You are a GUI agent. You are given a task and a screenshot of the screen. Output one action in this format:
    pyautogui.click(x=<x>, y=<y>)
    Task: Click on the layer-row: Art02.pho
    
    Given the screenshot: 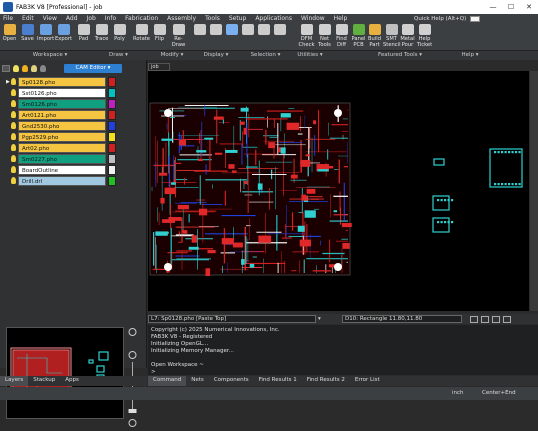 What is the action you would take?
    pyautogui.click(x=63, y=147)
    